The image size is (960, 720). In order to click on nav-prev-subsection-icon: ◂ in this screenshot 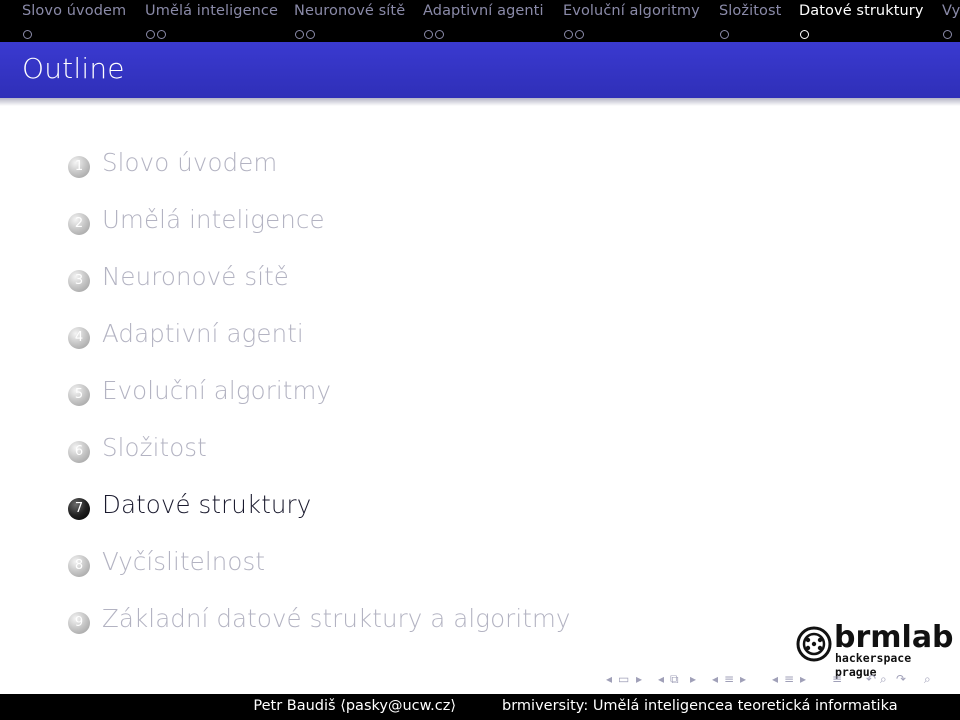, I will do `click(661, 679)`.